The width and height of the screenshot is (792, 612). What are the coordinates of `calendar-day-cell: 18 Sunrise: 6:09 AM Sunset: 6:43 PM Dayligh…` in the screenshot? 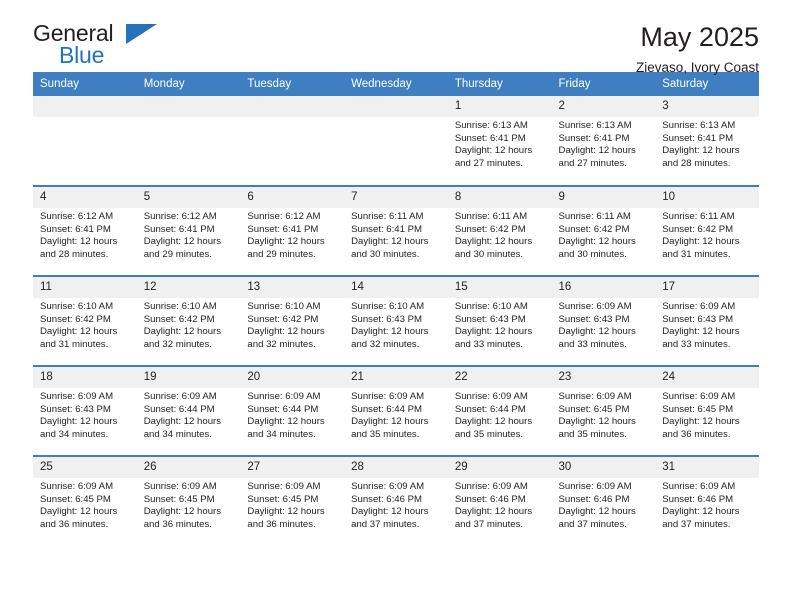 It's located at (85, 410).